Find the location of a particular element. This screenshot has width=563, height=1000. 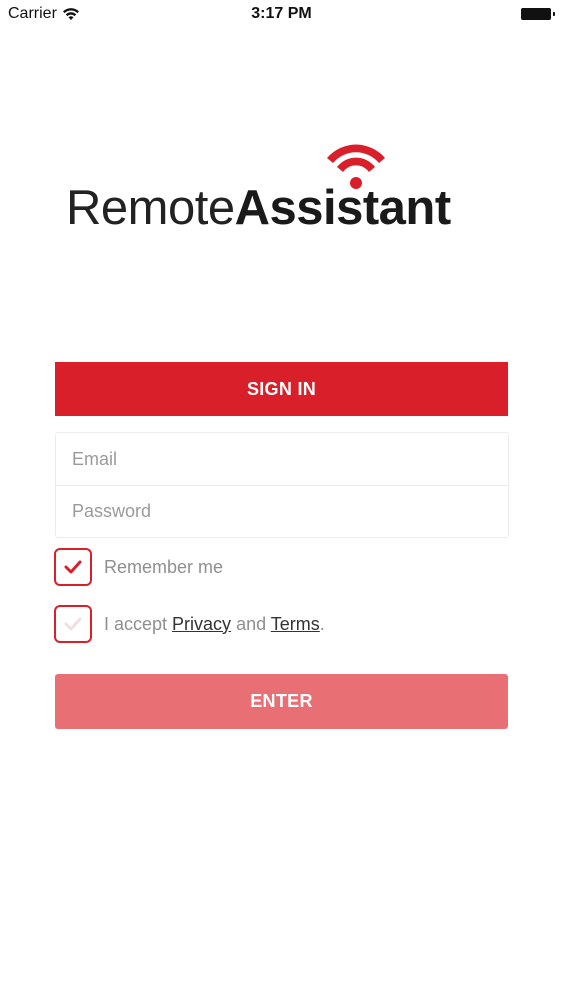

logo-text-remote: Remote is located at coordinates (150, 208).